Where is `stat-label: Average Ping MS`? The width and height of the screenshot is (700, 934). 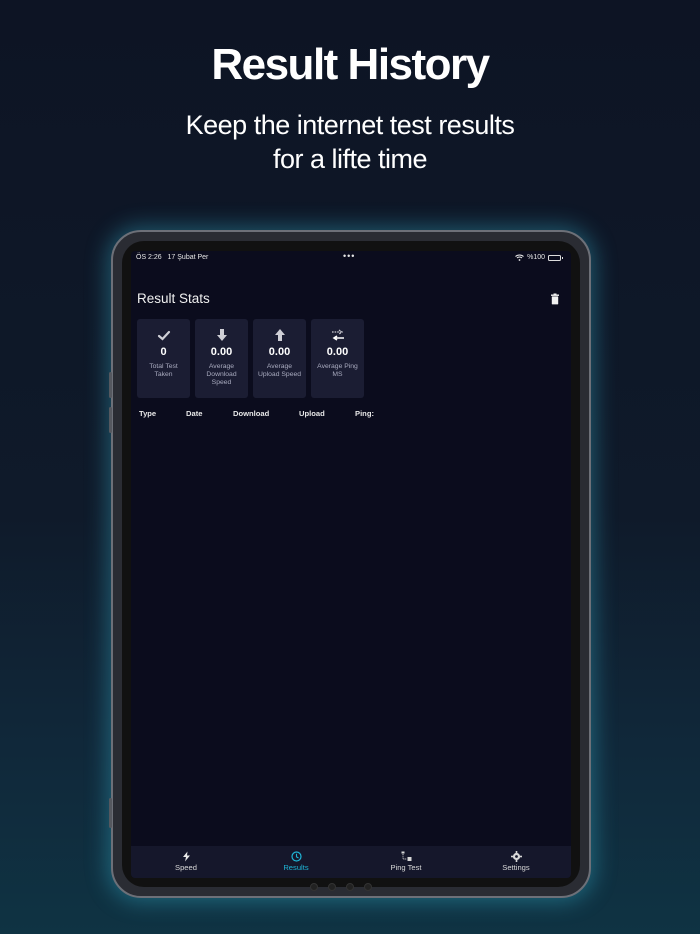 stat-label: Average Ping MS is located at coordinates (337, 371).